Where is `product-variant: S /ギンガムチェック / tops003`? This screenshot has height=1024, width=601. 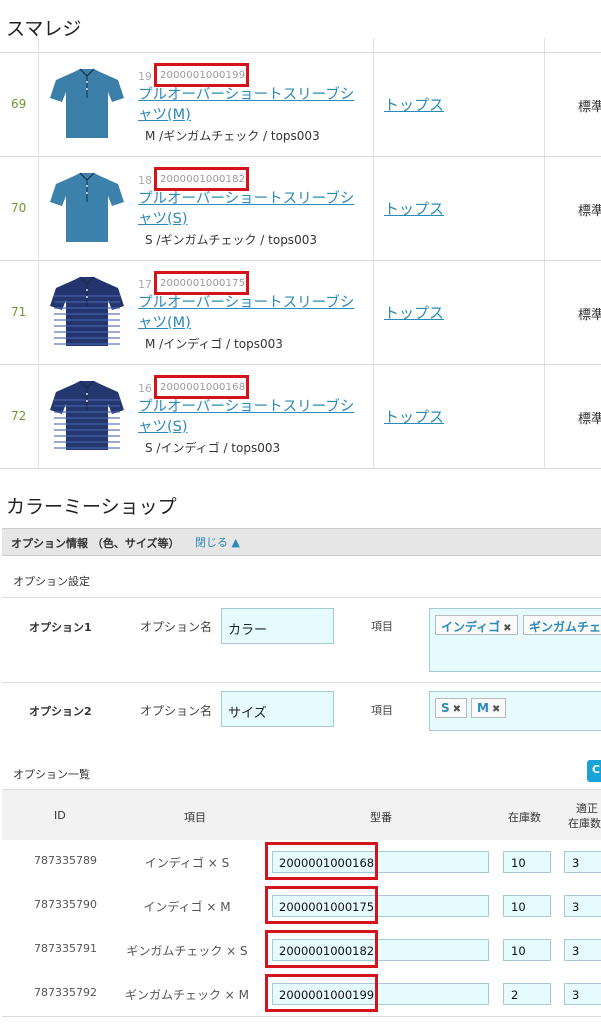
product-variant: S /ギンガムチェック / tops003 is located at coordinates (231, 240).